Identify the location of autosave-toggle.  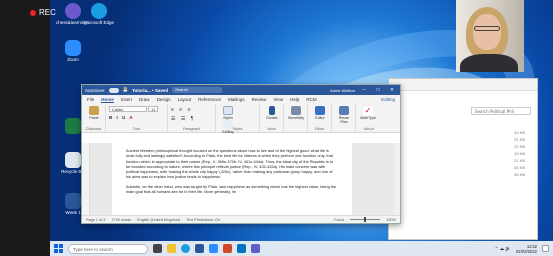
(113, 90).